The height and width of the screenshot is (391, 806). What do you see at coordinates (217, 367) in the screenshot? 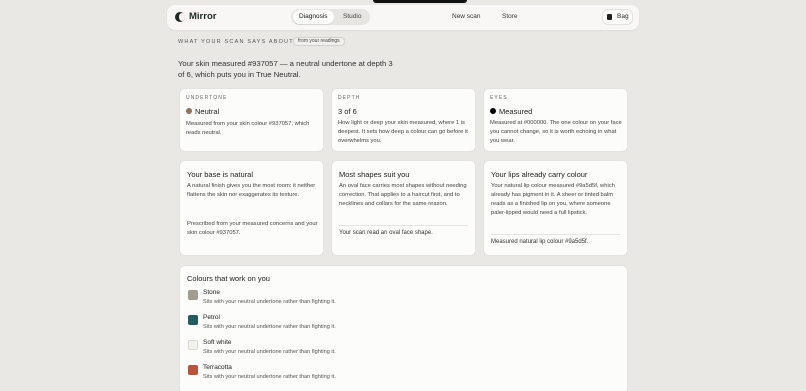
I see `colour-name: Terracotta` at bounding box center [217, 367].